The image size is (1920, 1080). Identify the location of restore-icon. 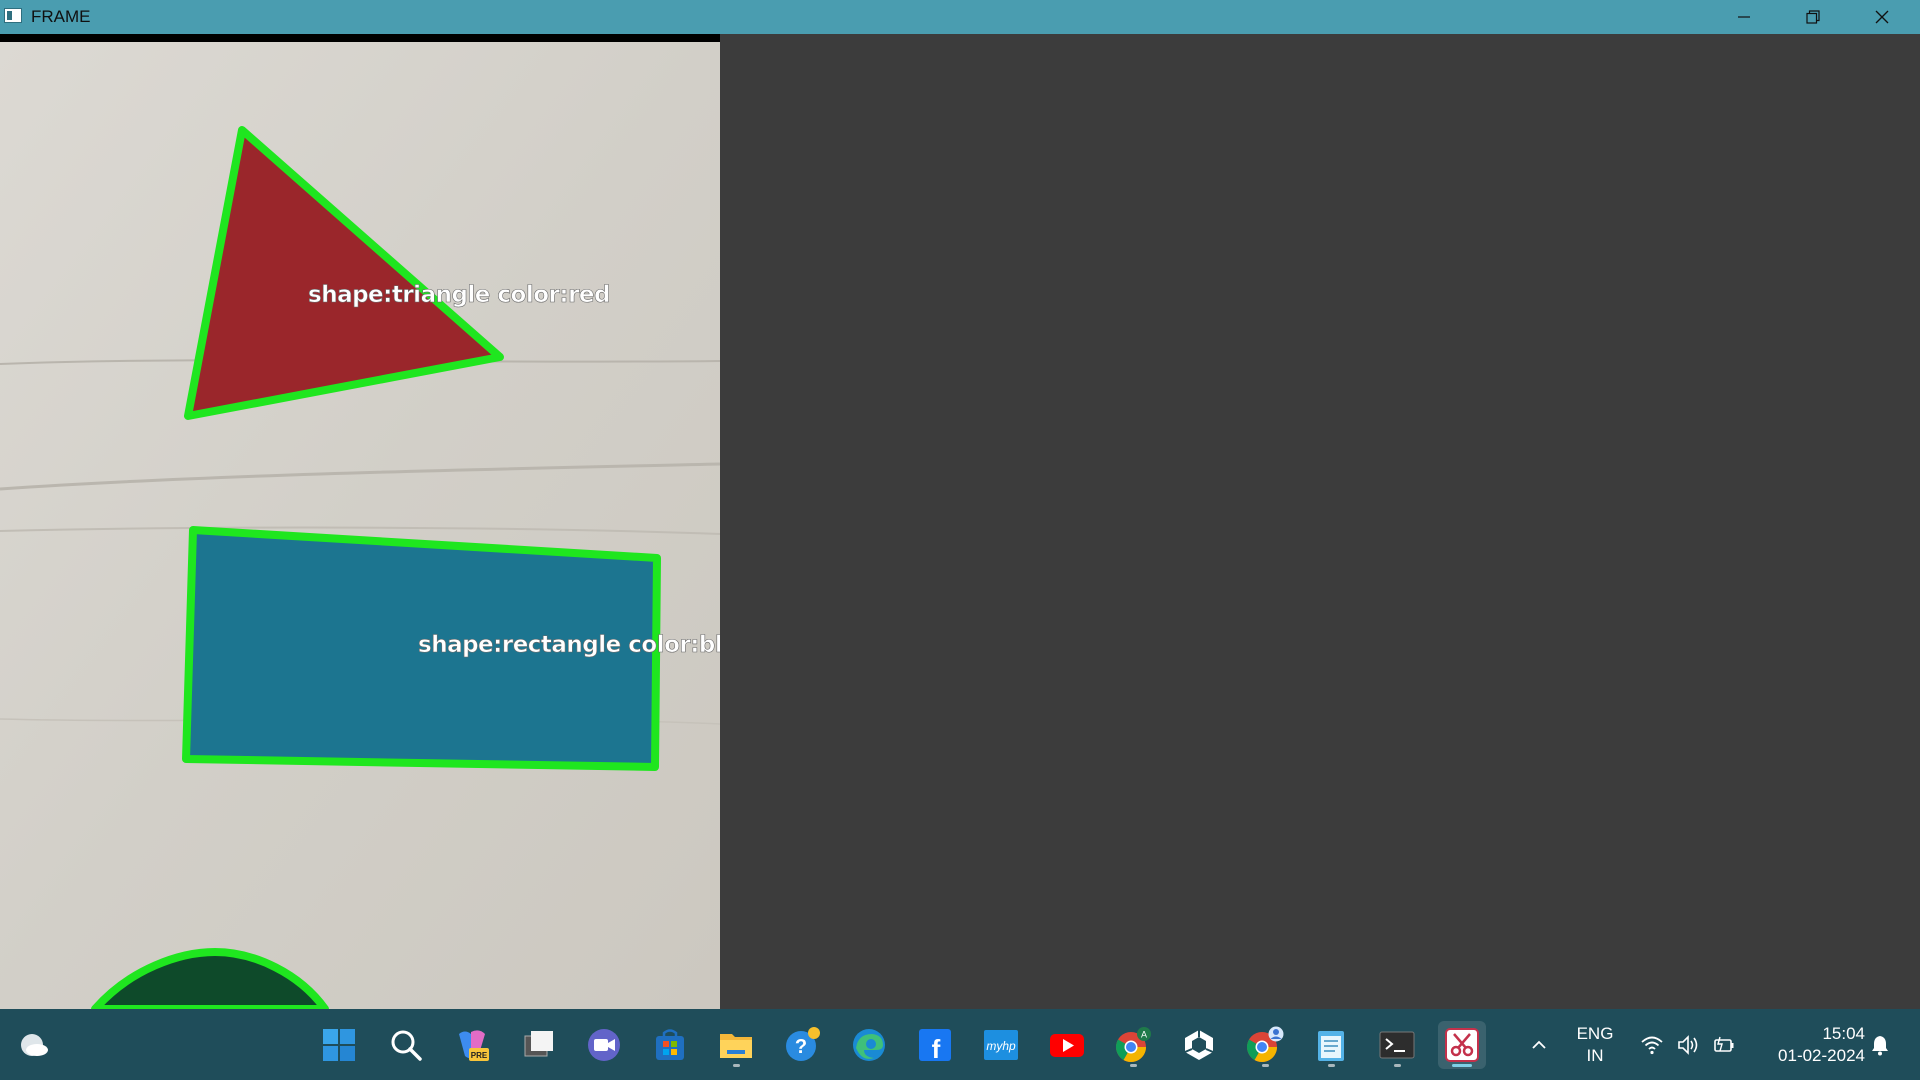
(1813, 17).